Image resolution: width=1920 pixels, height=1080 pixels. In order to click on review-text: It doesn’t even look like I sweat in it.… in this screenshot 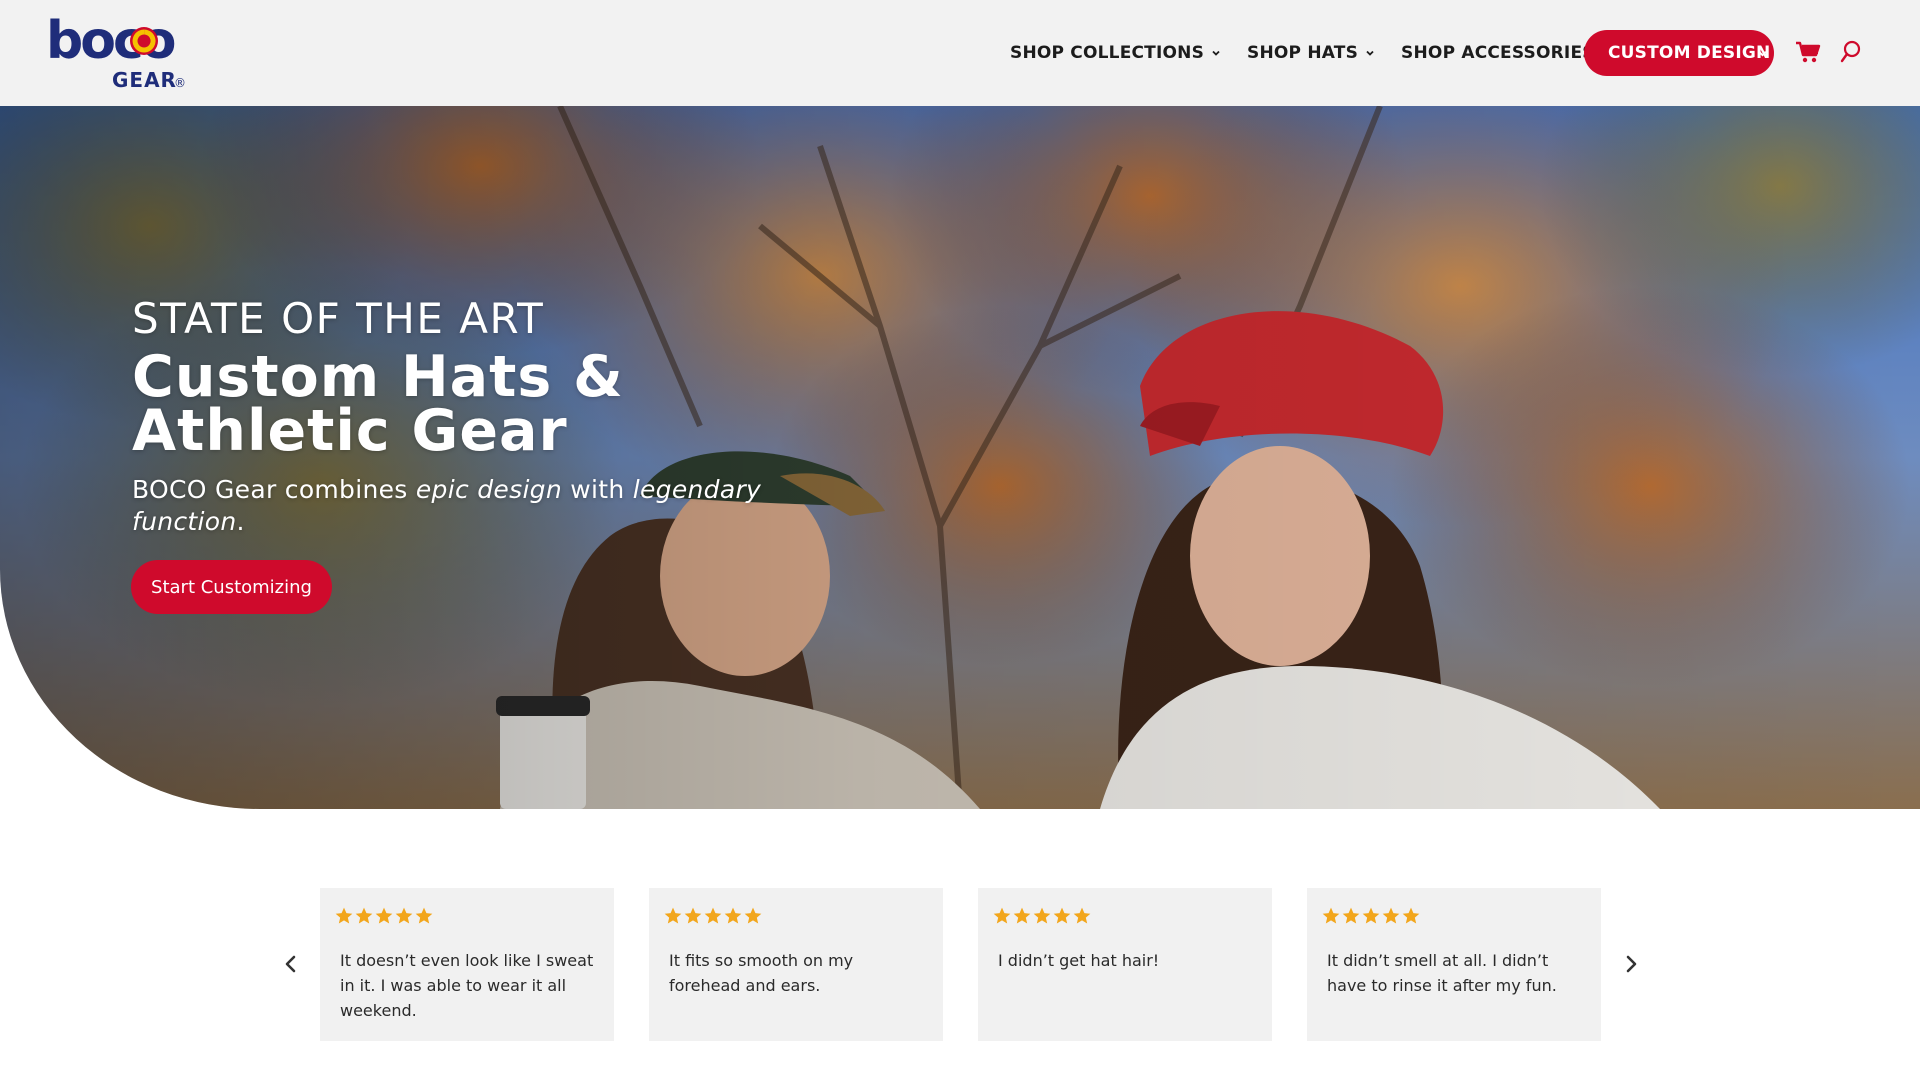, I will do `click(467, 985)`.